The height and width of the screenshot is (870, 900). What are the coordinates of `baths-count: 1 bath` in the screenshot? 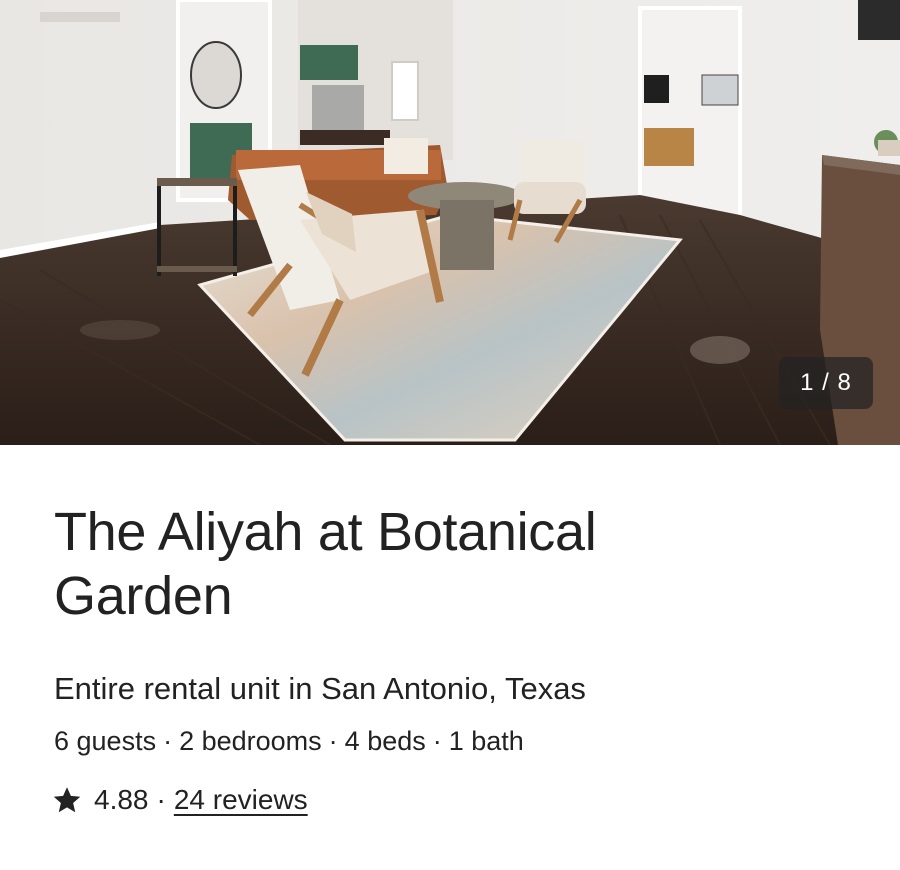 It's located at (486, 741).